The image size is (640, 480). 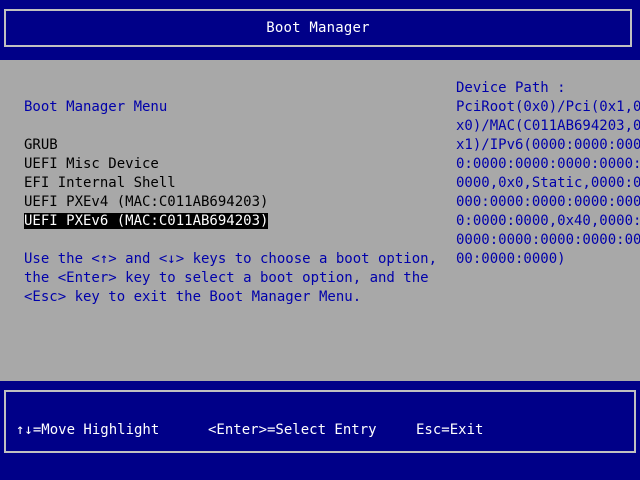 What do you see at coordinates (41, 145) in the screenshot?
I see `boot-option-label: GRUB` at bounding box center [41, 145].